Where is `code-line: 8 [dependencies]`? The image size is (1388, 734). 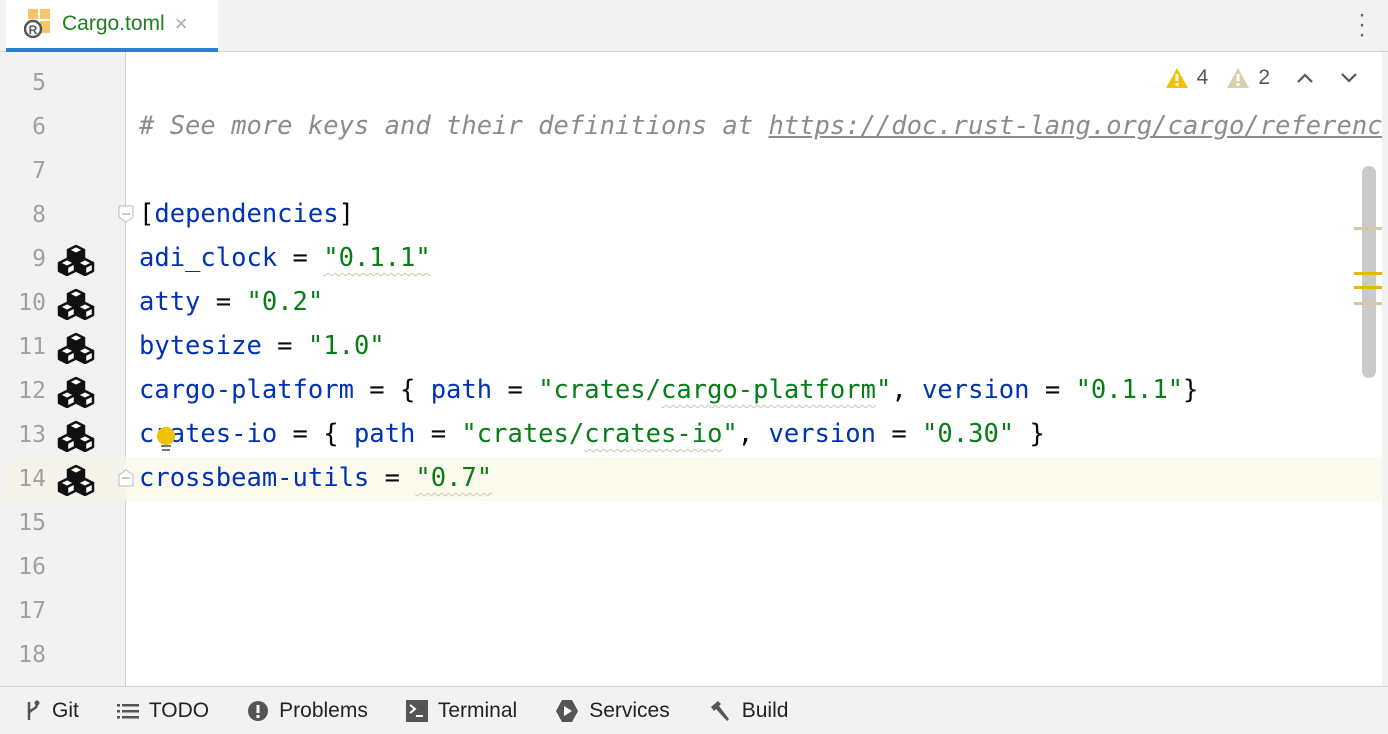
code-line: 8 [dependencies] is located at coordinates (694, 215).